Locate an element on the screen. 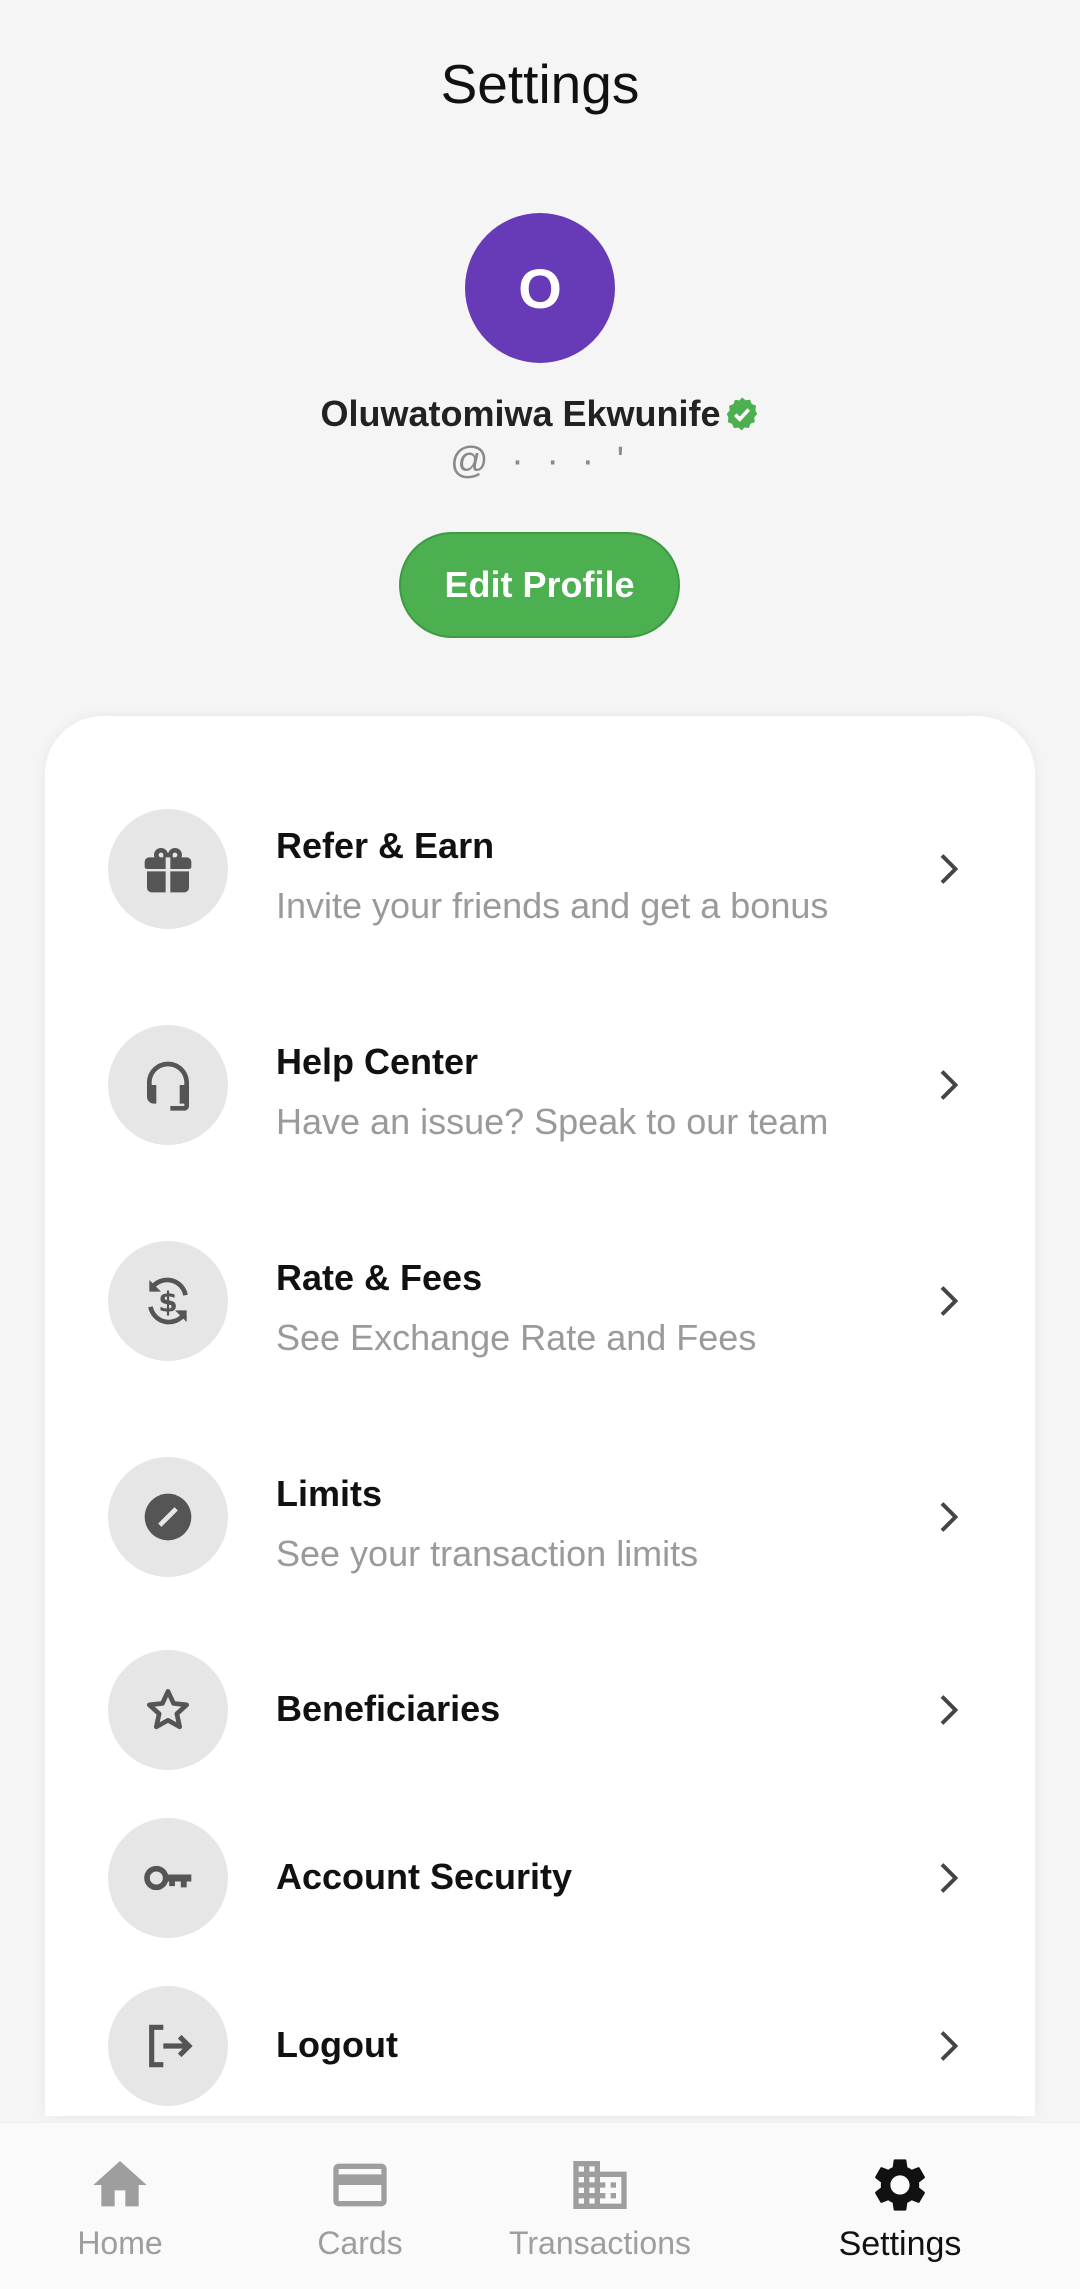  menu-item-subtitle: See Exchange Rate and Fees is located at coordinates (516, 1337).